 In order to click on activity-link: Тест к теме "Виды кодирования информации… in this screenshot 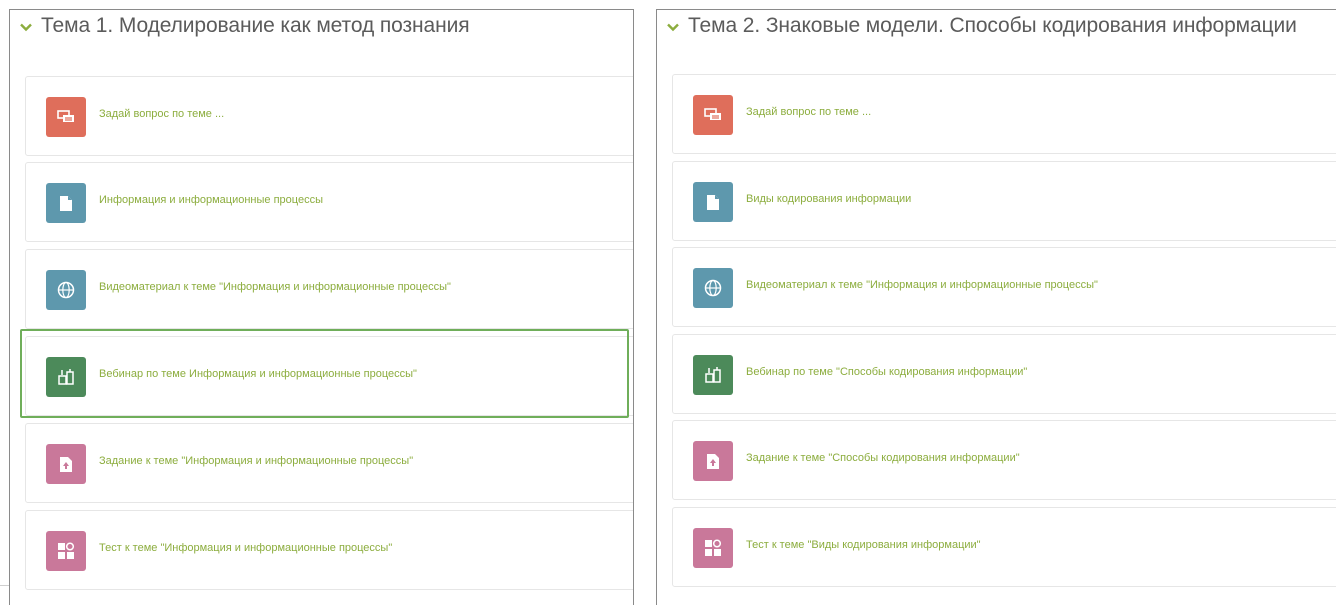, I will do `click(863, 545)`.